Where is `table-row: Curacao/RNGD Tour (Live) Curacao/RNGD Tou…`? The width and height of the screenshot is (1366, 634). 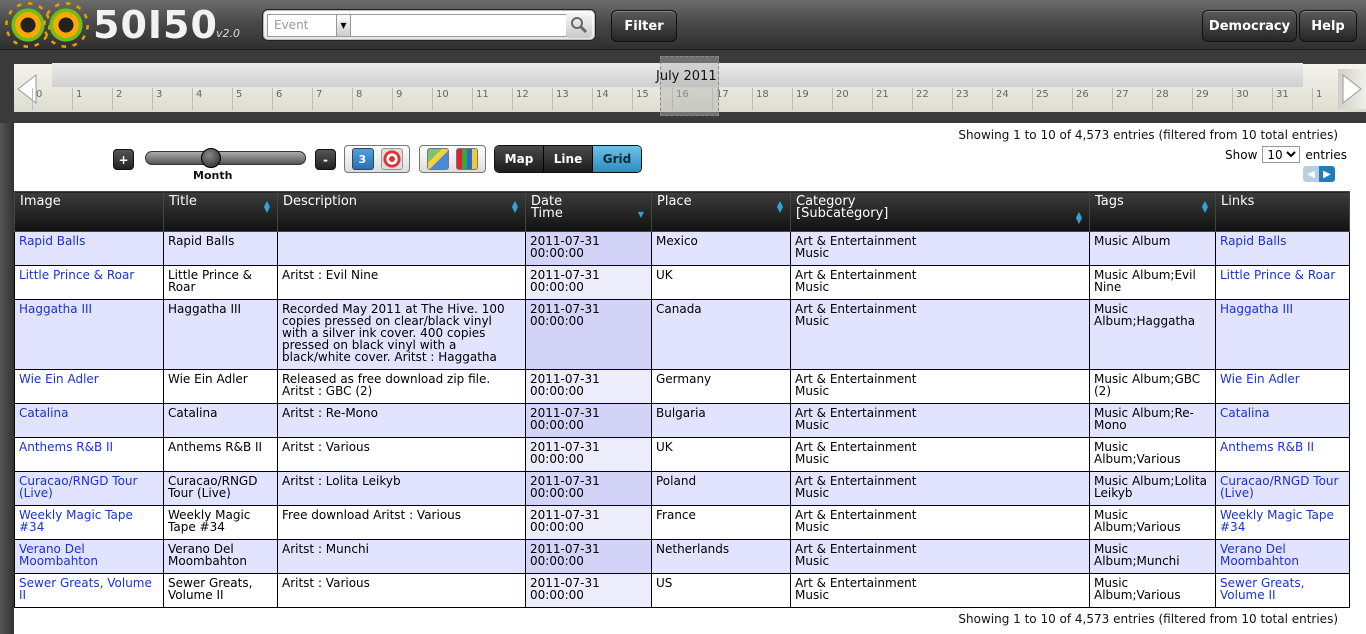 table-row: Curacao/RNGD Tour (Live) Curacao/RNGD Tou… is located at coordinates (682, 488).